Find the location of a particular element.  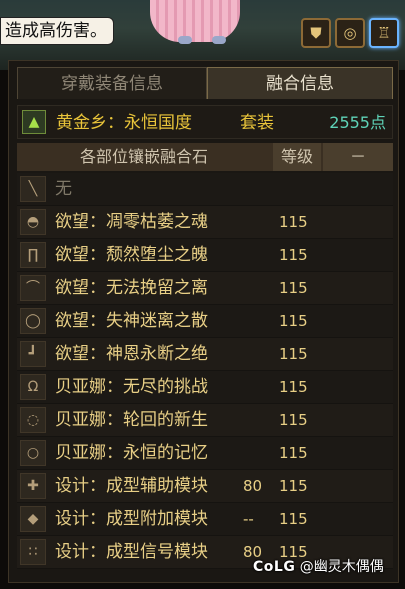

header-level: 等级 is located at coordinates (297, 157).